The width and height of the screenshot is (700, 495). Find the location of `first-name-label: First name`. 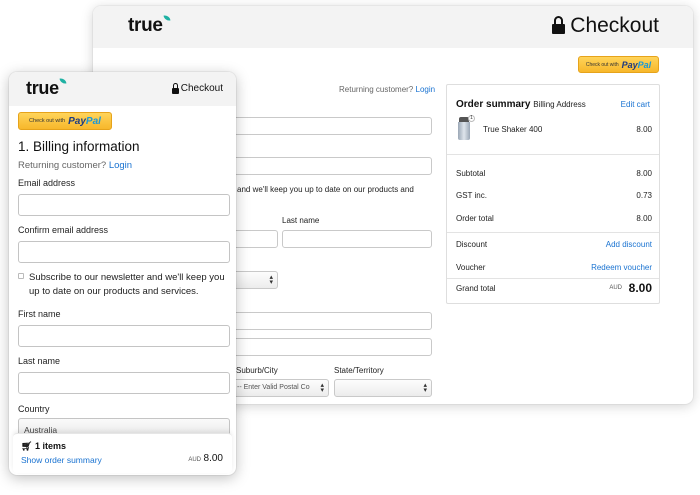

first-name-label: First name is located at coordinates (39, 314).